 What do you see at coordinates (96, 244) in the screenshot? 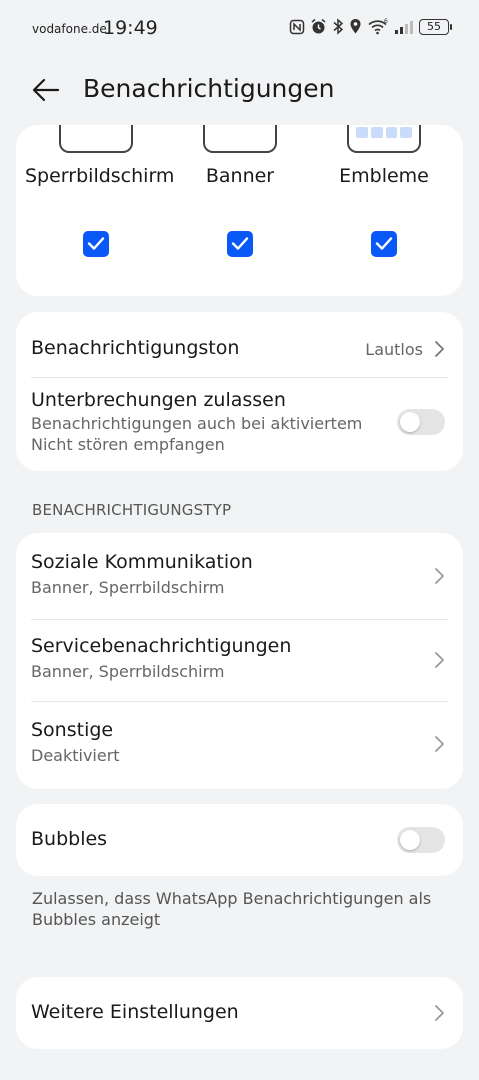
I see `lockscreen-checkbox` at bounding box center [96, 244].